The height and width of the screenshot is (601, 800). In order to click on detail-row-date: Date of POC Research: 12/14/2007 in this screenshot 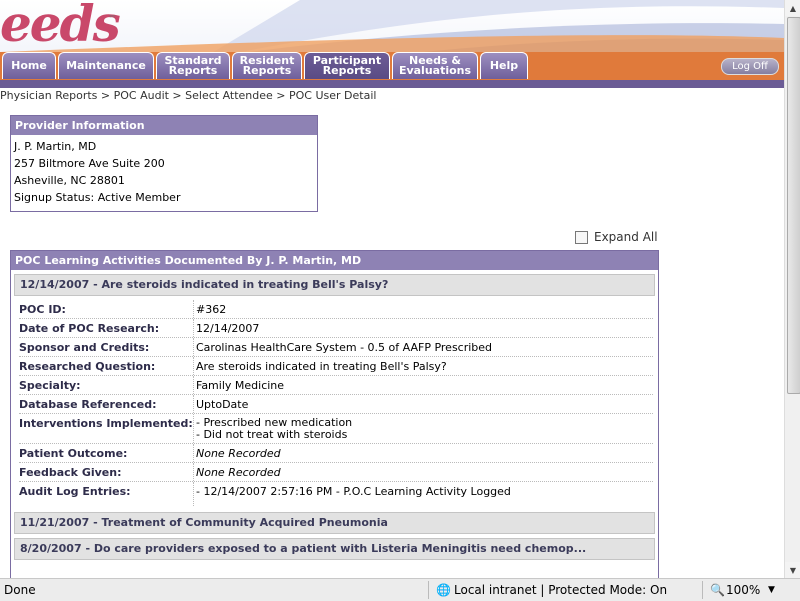, I will do `click(336, 328)`.